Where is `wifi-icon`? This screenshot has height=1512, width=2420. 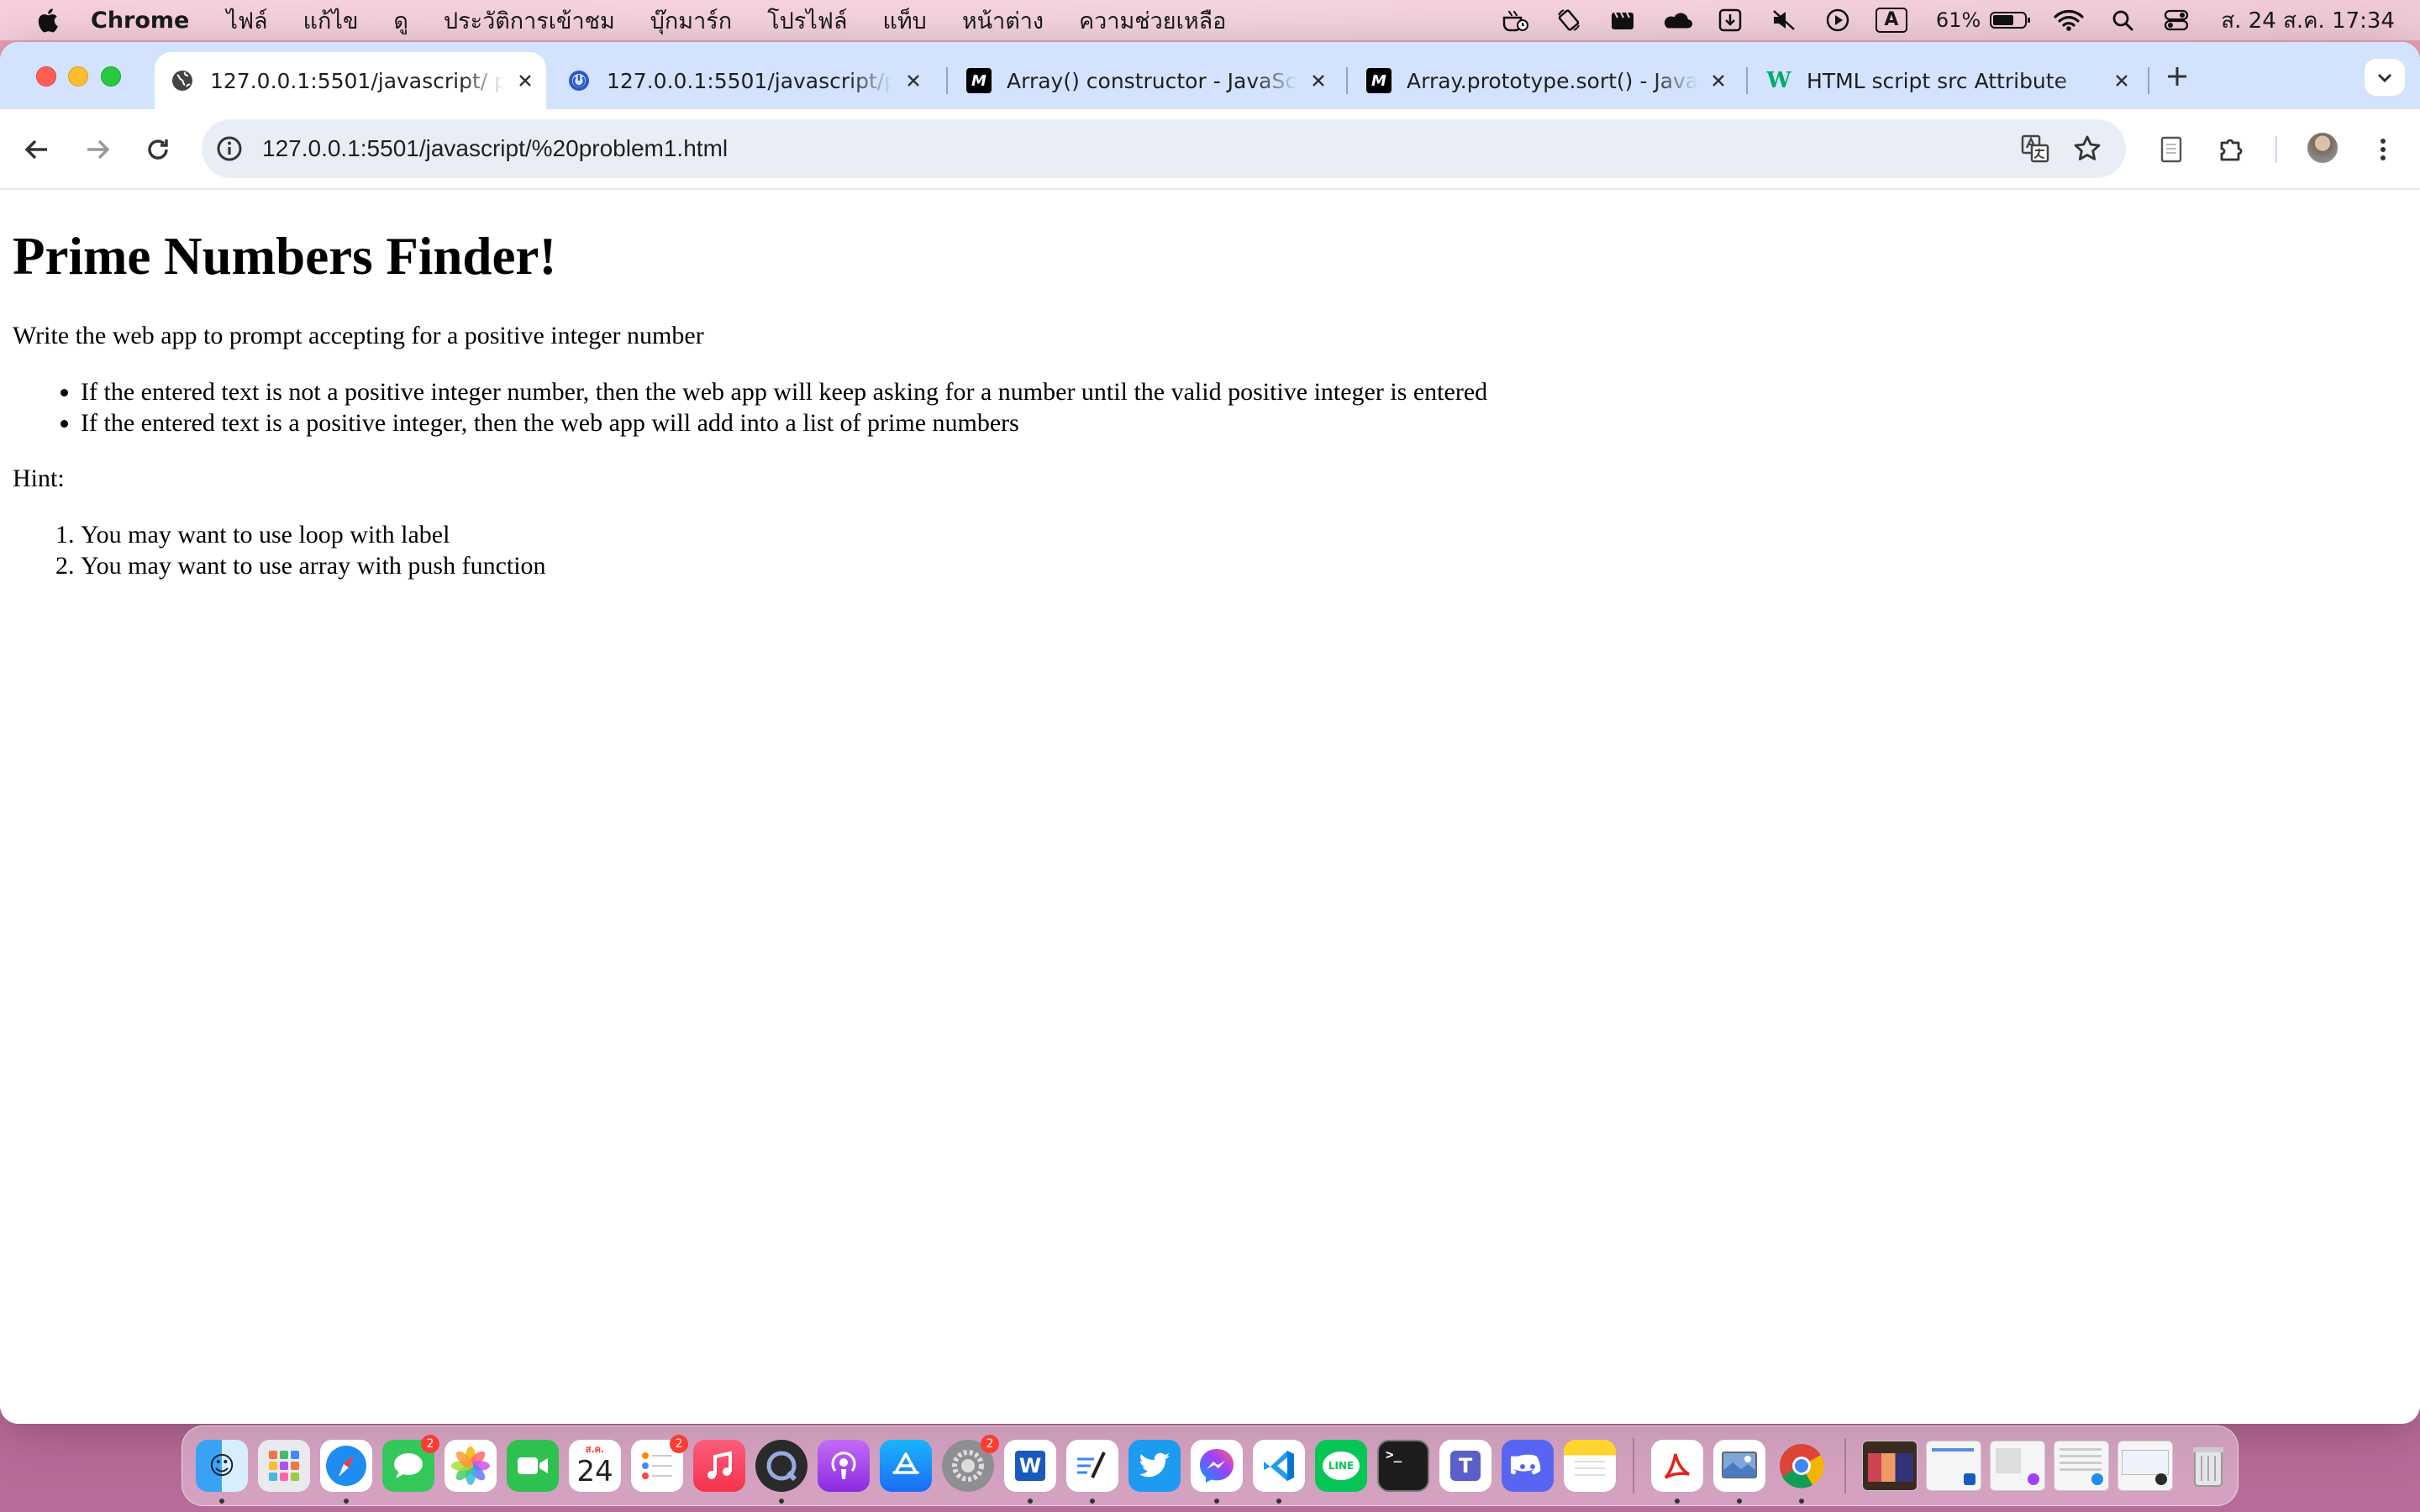 wifi-icon is located at coordinates (2069, 20).